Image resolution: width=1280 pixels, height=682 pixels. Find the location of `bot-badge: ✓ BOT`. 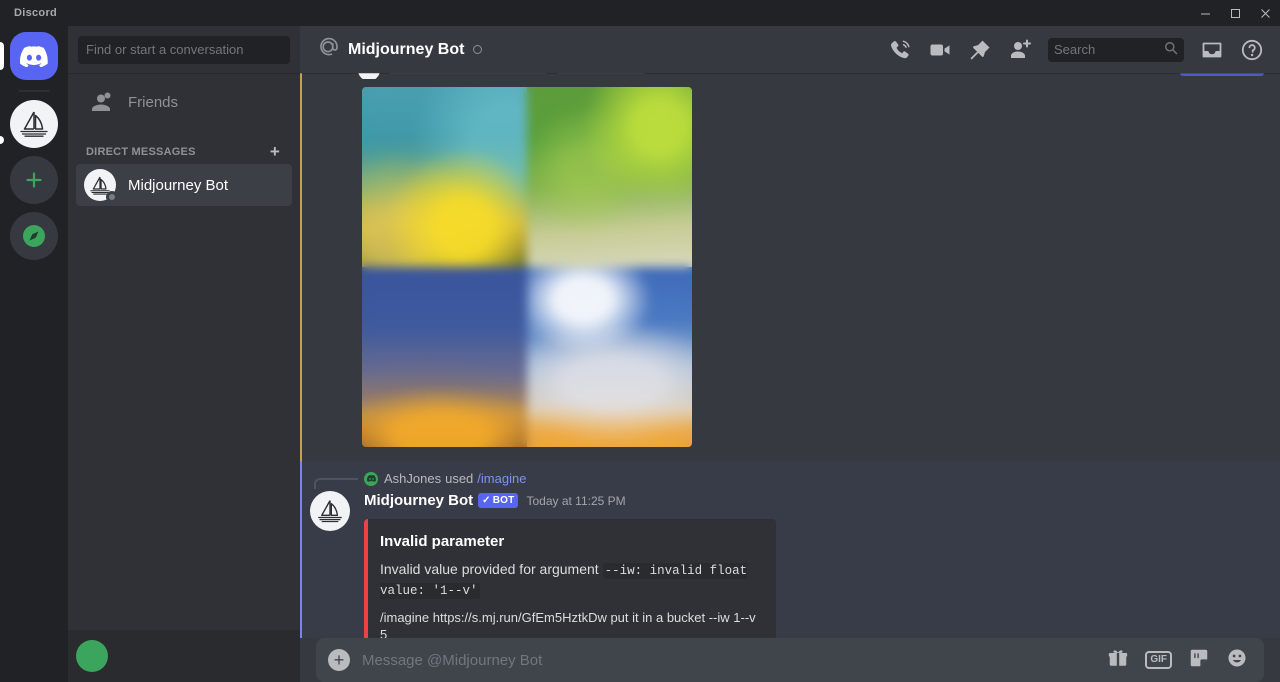

bot-badge: ✓ BOT is located at coordinates (498, 500).